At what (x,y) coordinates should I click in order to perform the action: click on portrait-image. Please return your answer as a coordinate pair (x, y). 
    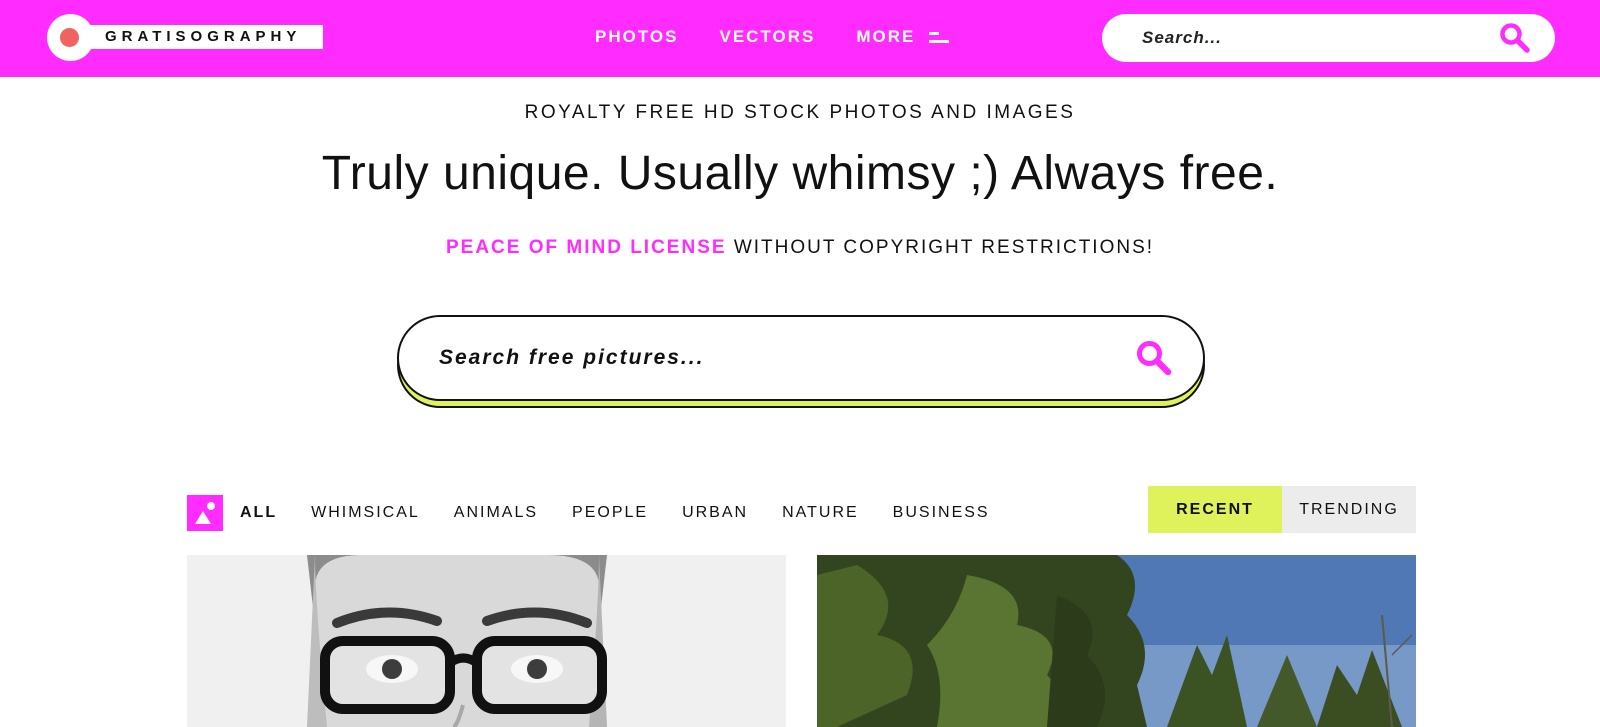
    Looking at the image, I should click on (486, 641).